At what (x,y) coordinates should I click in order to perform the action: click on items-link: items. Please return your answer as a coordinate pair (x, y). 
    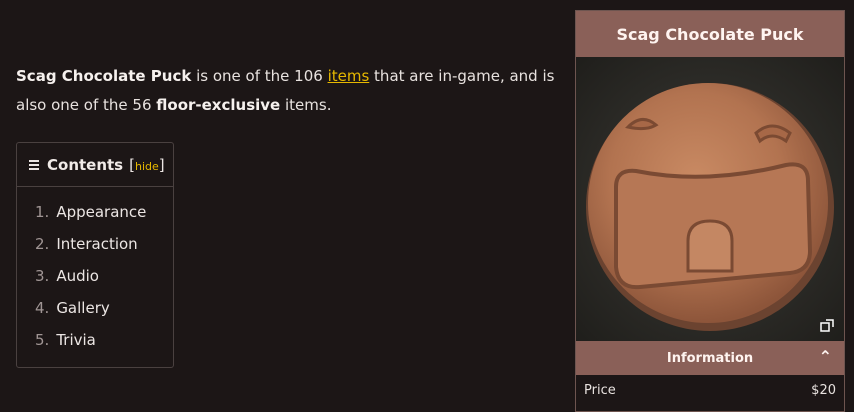
    Looking at the image, I should click on (349, 76).